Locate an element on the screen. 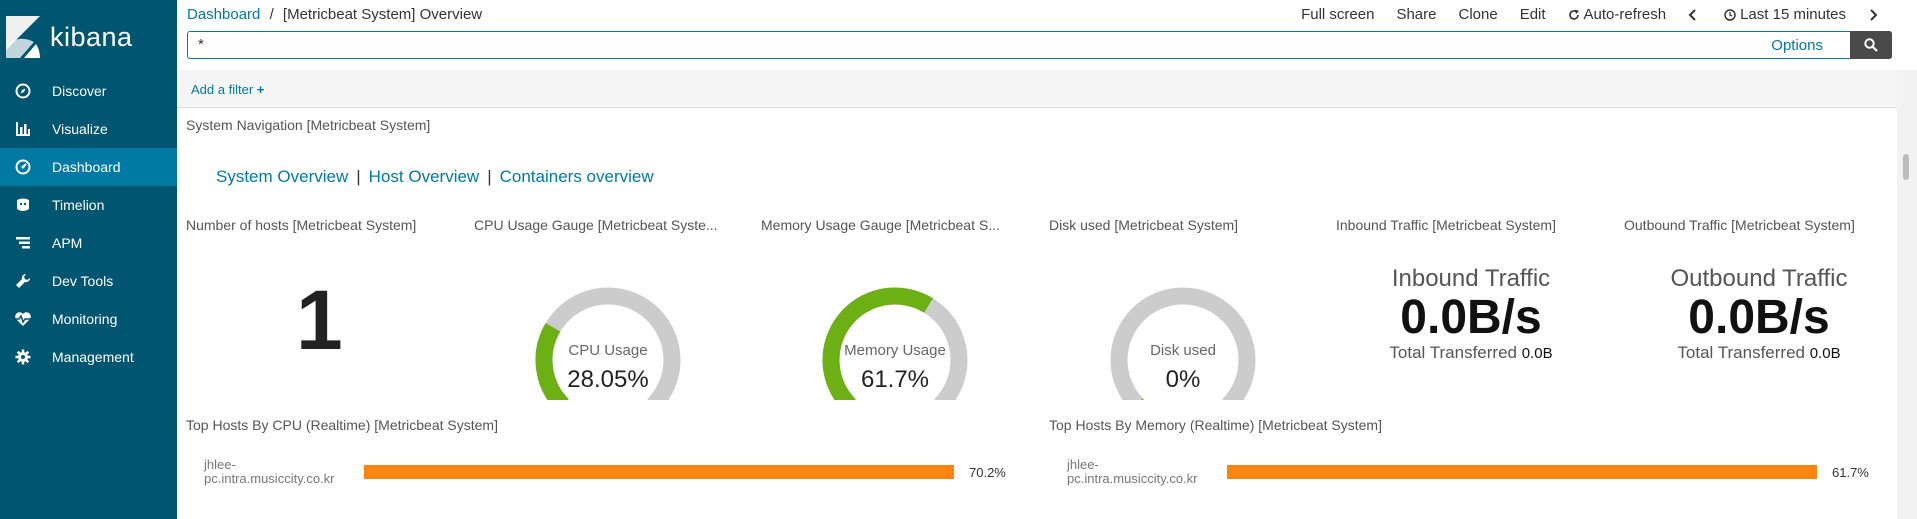  nav-timelion-label: Timelion is located at coordinates (78, 205).